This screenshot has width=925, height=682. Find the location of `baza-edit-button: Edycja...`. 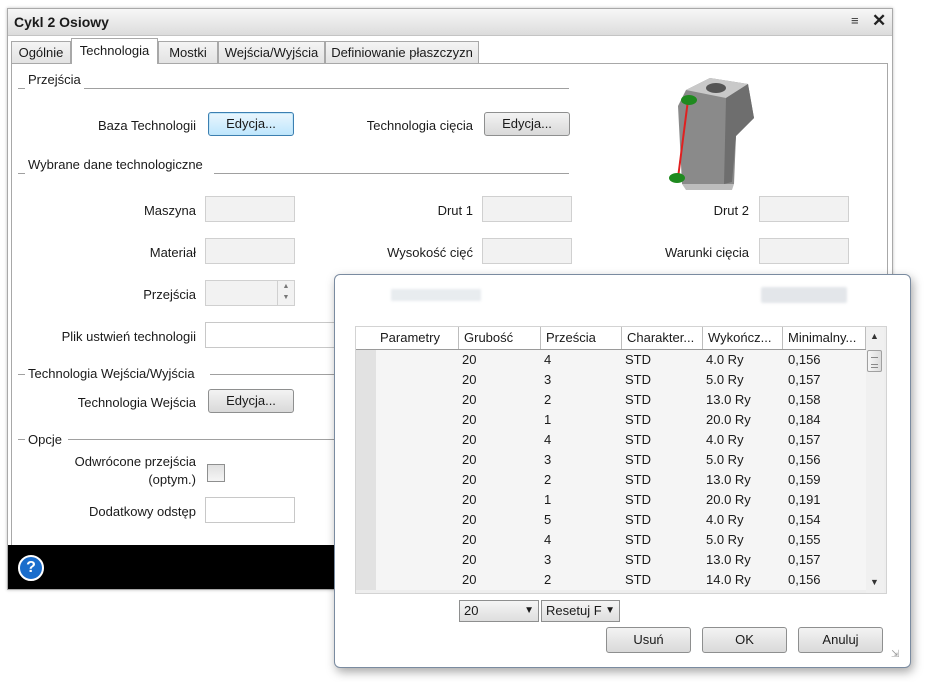

baza-edit-button: Edycja... is located at coordinates (251, 124).